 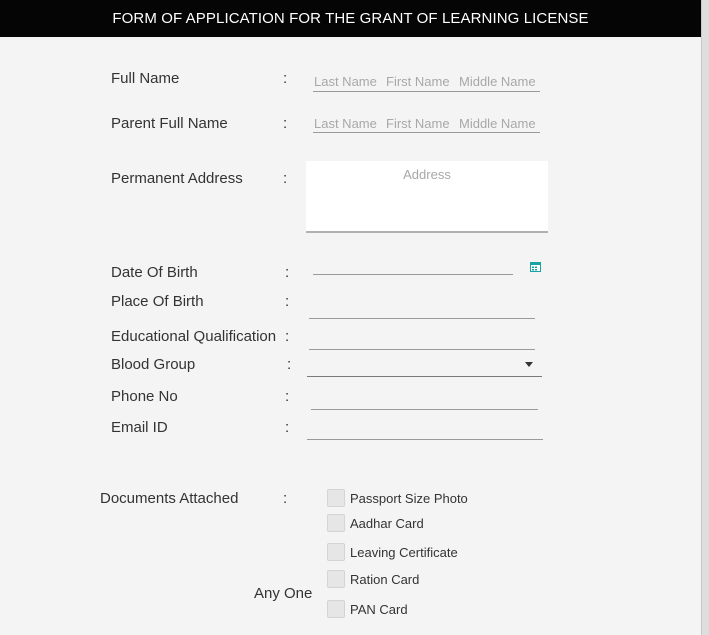 What do you see at coordinates (287, 427) in the screenshot?
I see `email-id-colon: :` at bounding box center [287, 427].